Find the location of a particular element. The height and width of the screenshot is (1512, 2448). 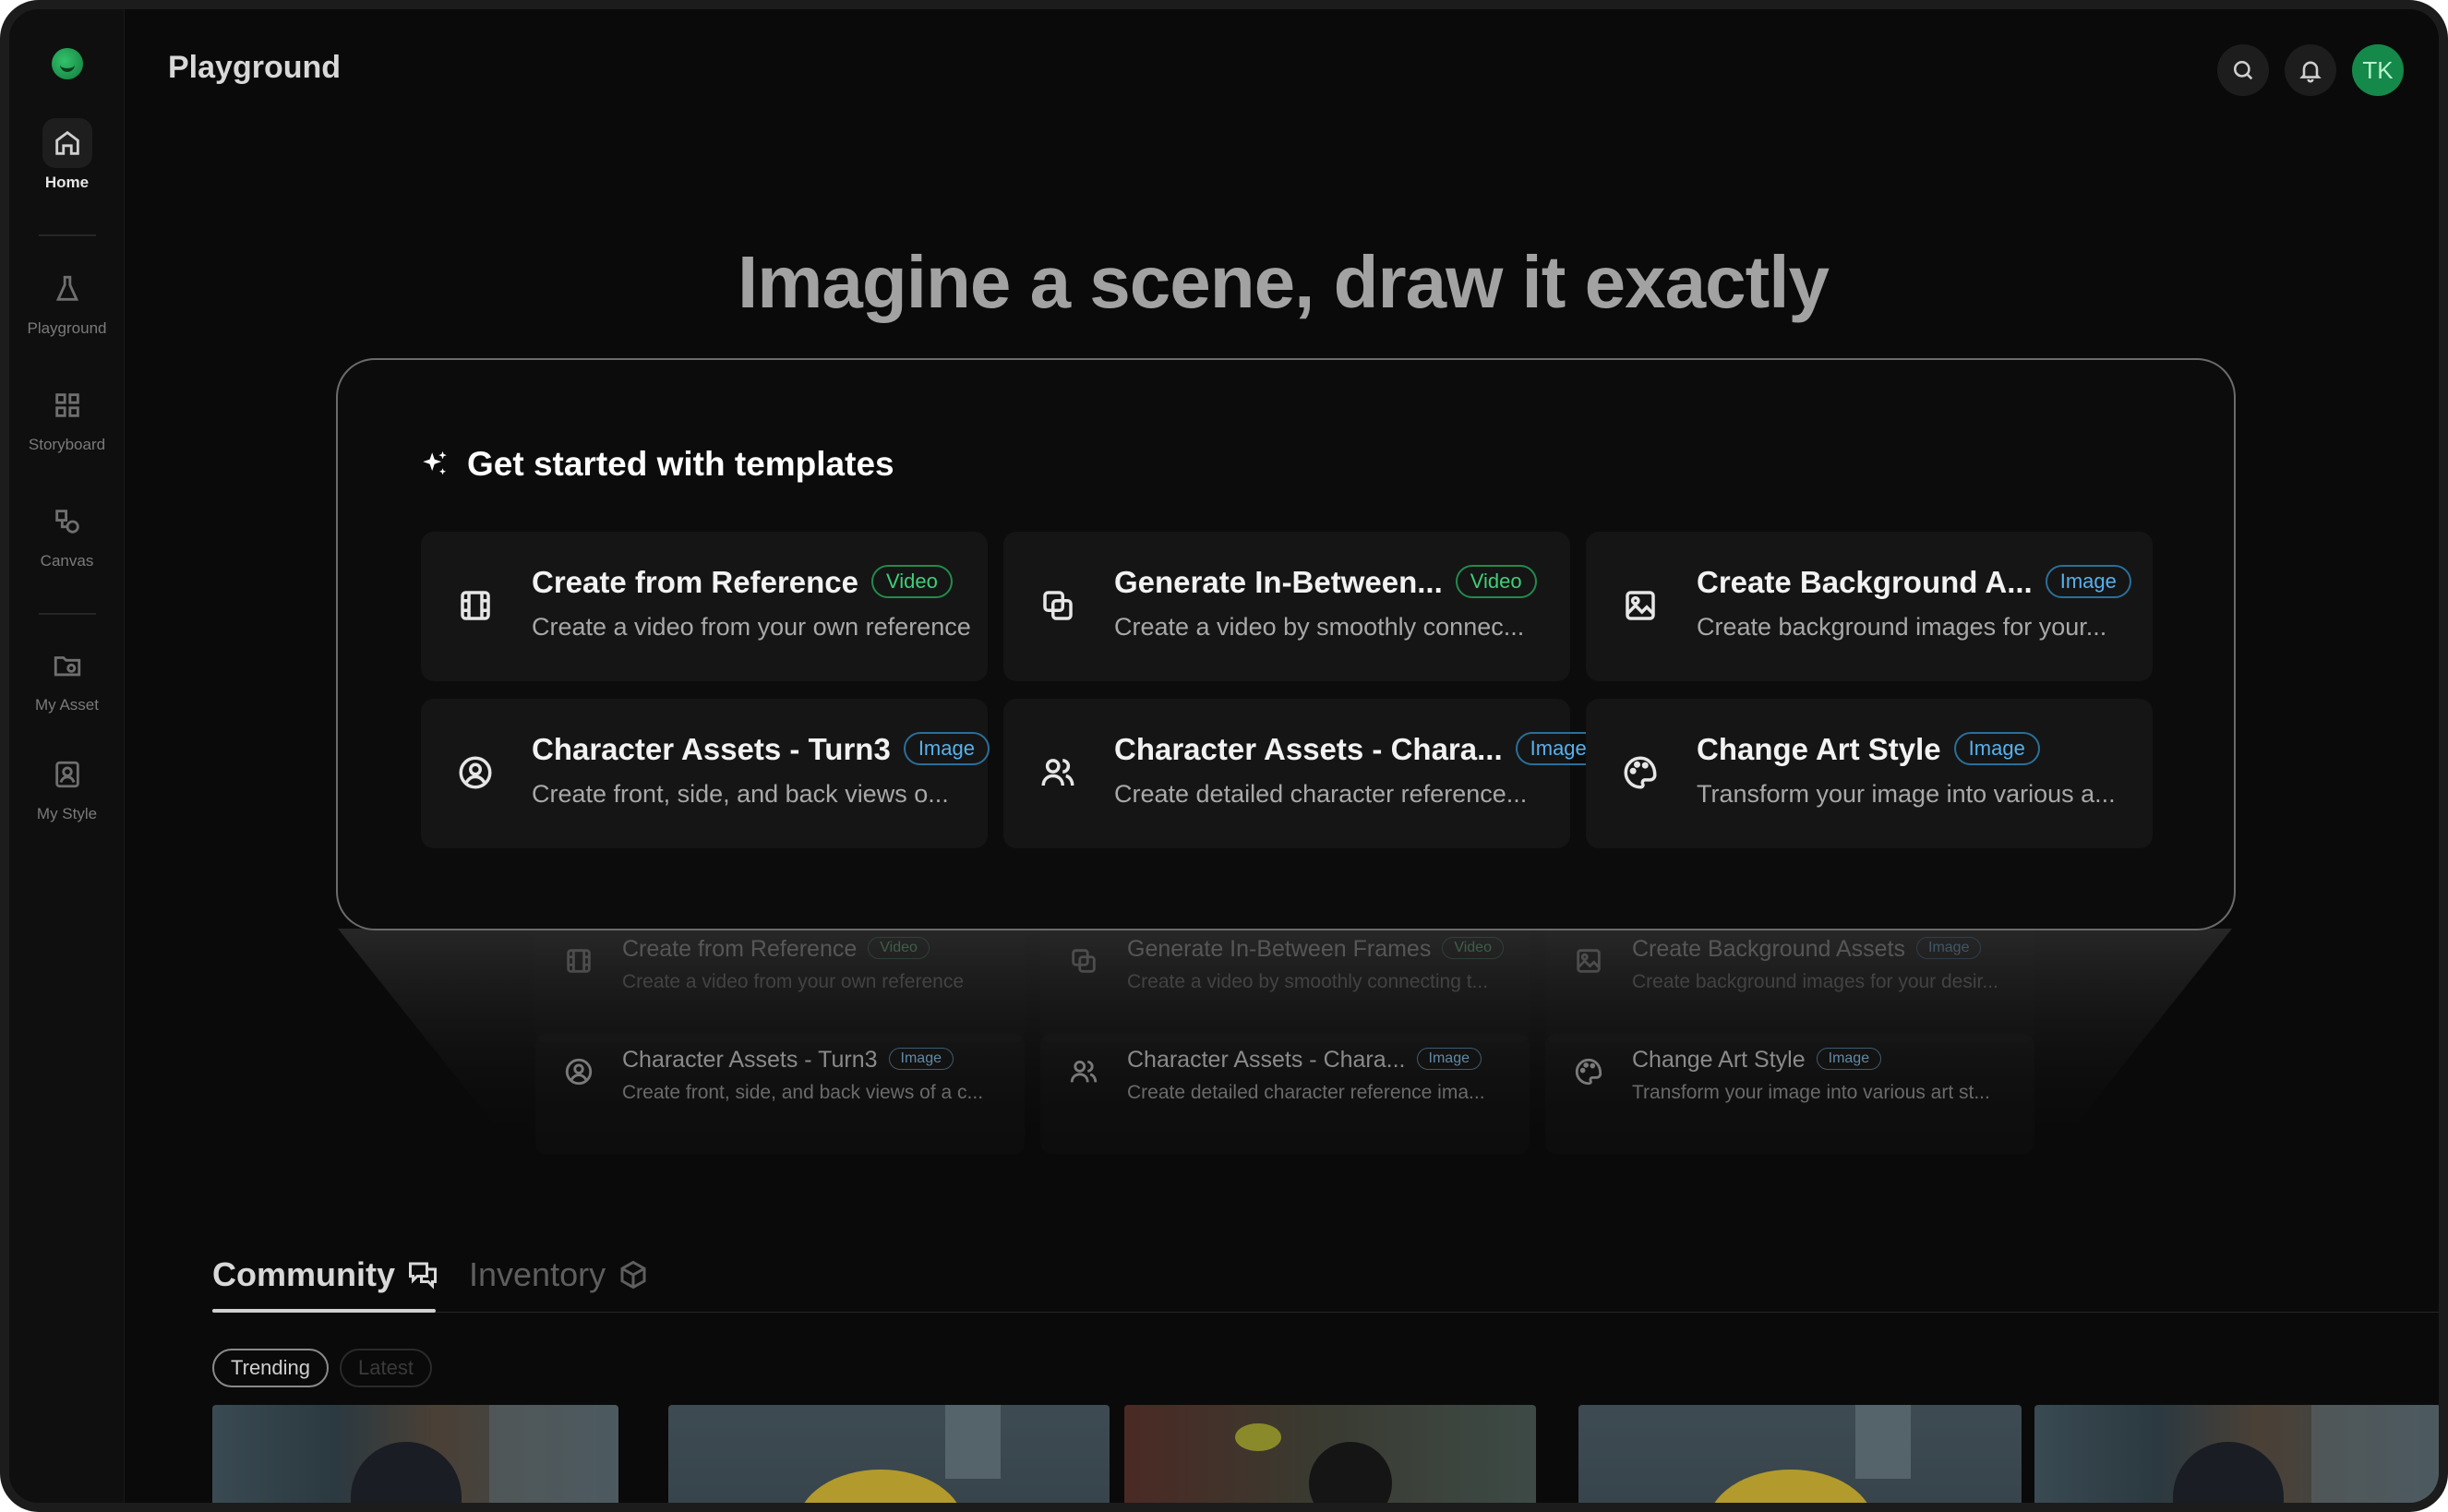

hero-headline: Imagine a scene, draw it exactly is located at coordinates (1284, 282).